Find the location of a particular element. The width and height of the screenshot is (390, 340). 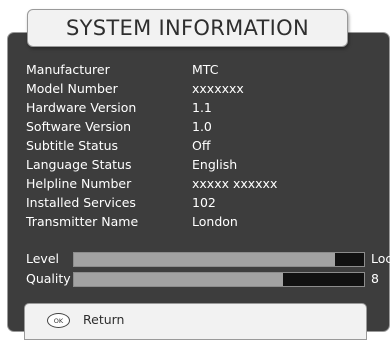

info-label: Helpline Number is located at coordinates (79, 183).